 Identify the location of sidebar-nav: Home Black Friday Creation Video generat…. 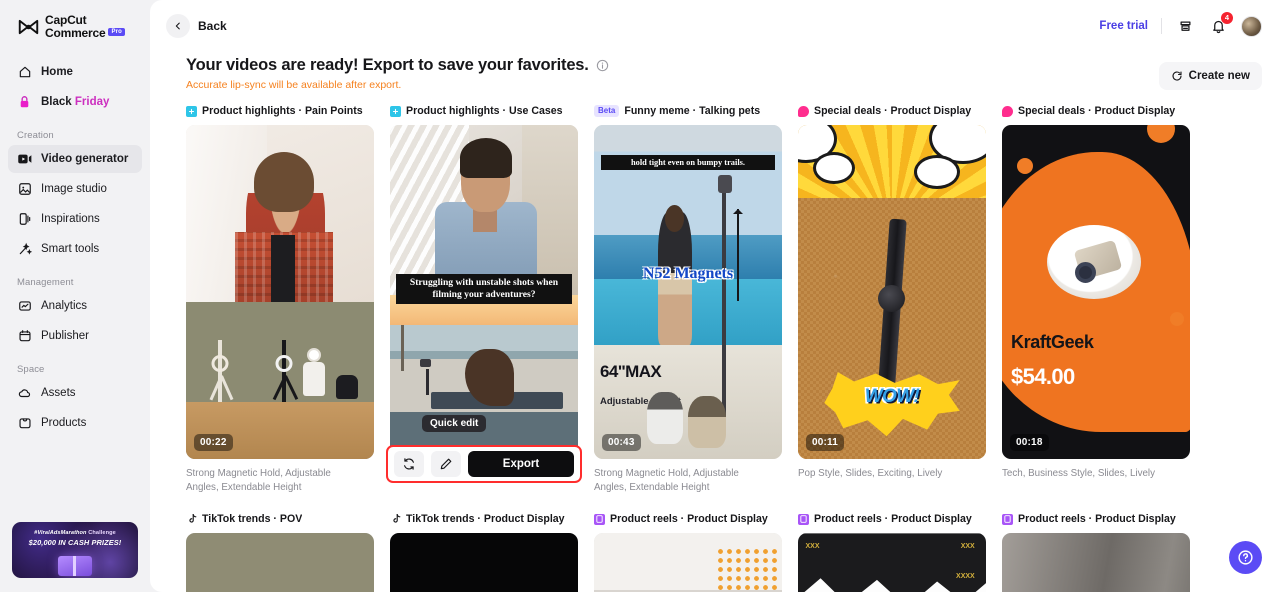
(75, 248).